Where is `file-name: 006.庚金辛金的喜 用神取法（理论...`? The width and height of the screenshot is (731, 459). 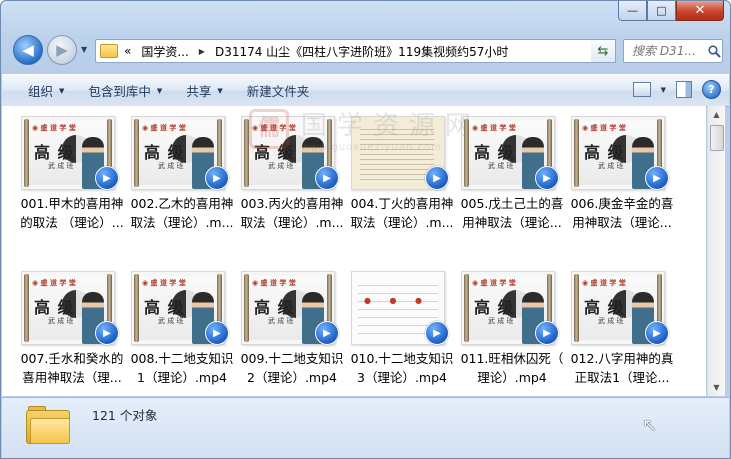 file-name: 006.庚金辛金的喜 用神取法（理论... is located at coordinates (622, 213).